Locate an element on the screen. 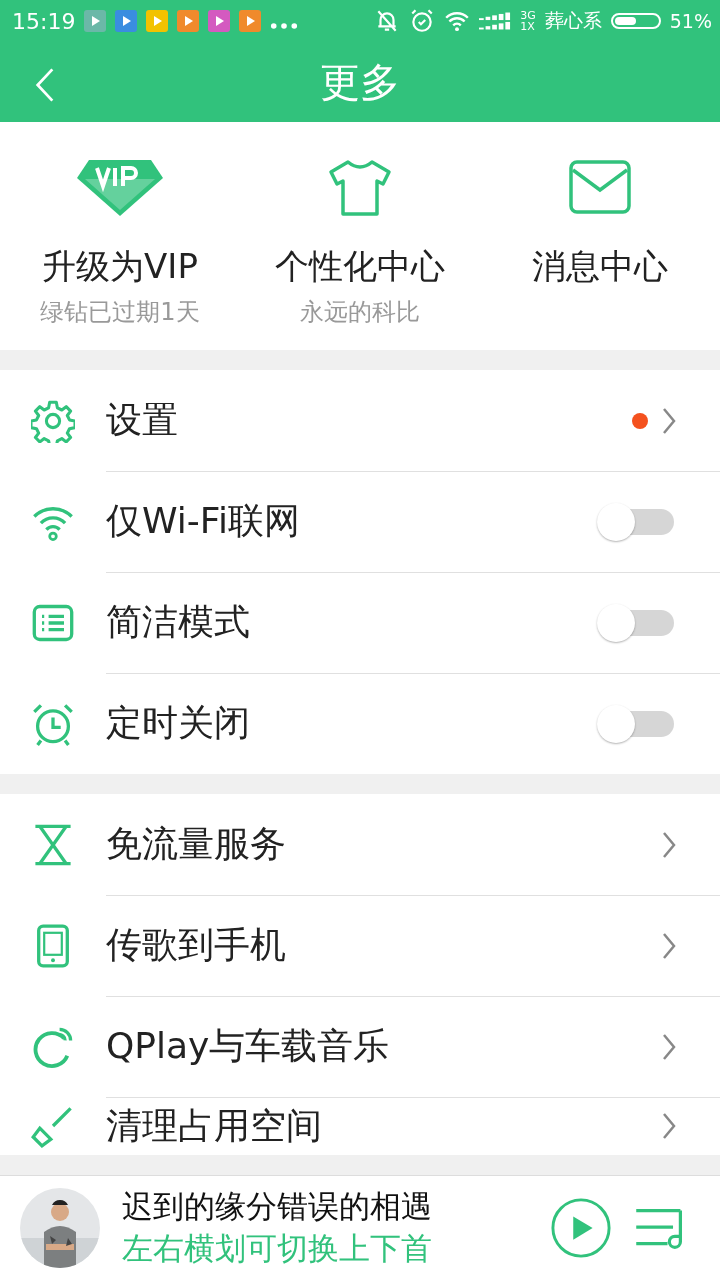 The width and height of the screenshot is (720, 1280). network-type: 1X is located at coordinates (528, 27).